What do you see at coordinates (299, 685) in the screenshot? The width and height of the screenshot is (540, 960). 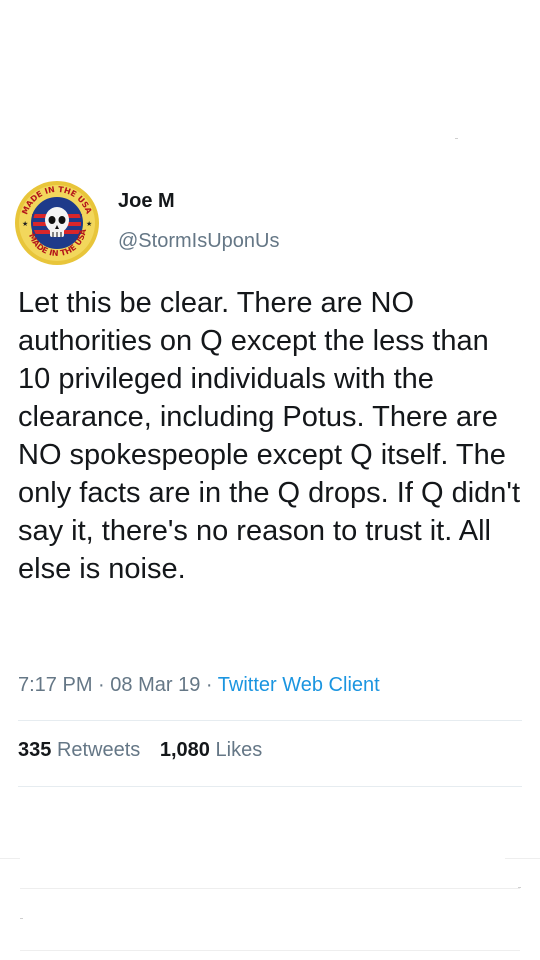 I see `tweet-client-link: Twitter Web Client` at bounding box center [299, 685].